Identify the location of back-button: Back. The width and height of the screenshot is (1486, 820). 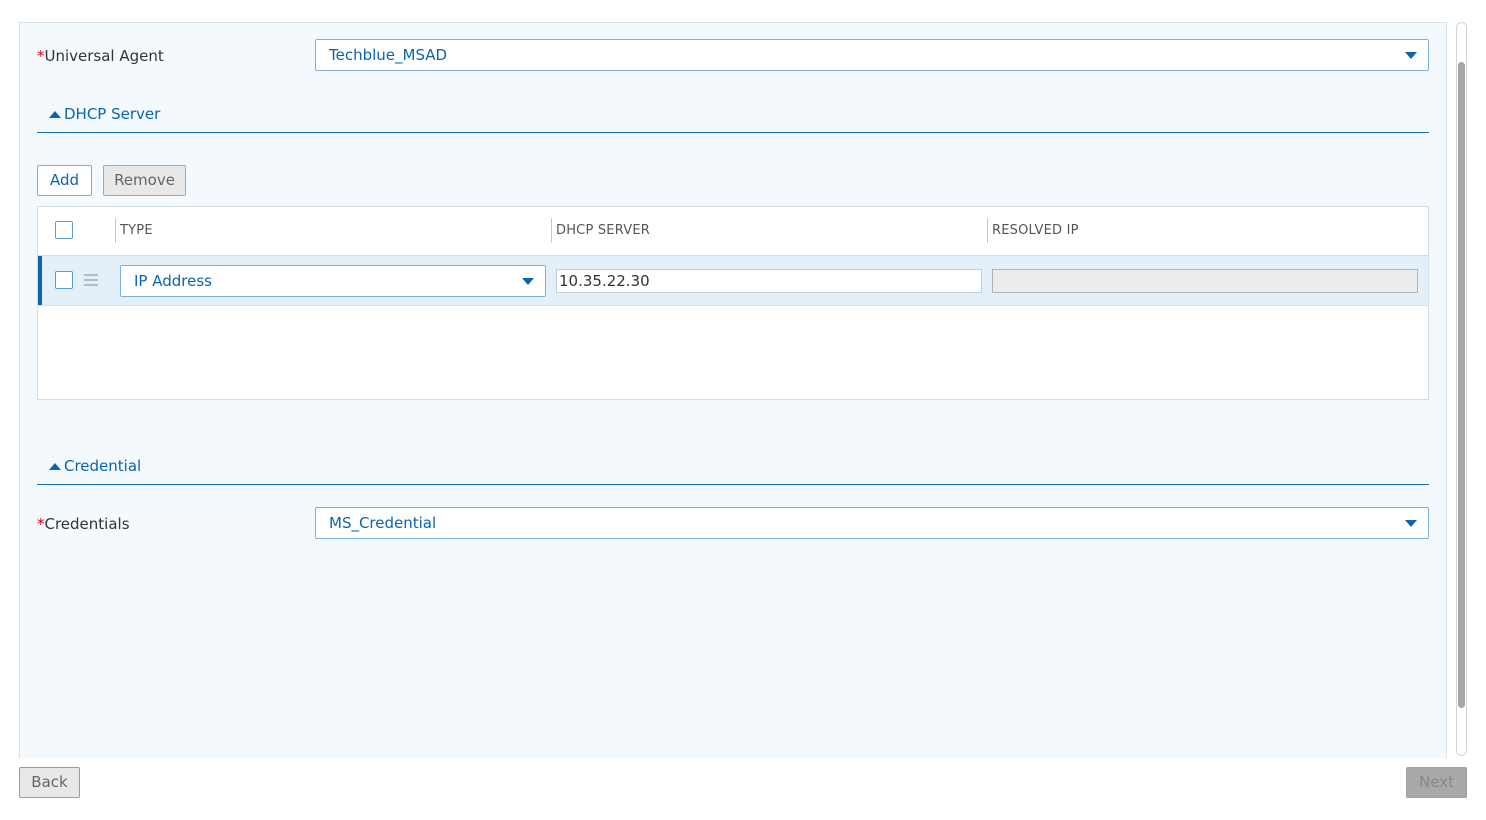
(49, 782).